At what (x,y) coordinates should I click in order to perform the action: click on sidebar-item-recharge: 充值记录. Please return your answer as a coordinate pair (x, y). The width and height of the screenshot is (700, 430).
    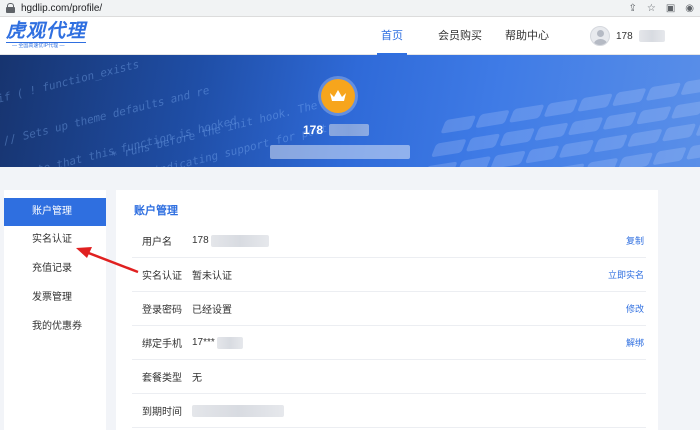
    Looking at the image, I should click on (55, 269).